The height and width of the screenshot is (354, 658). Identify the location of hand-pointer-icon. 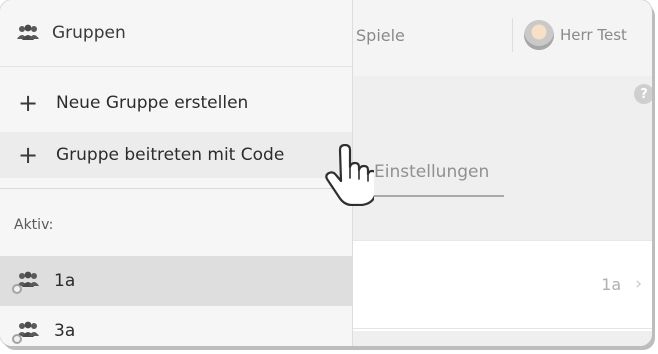
(349, 175).